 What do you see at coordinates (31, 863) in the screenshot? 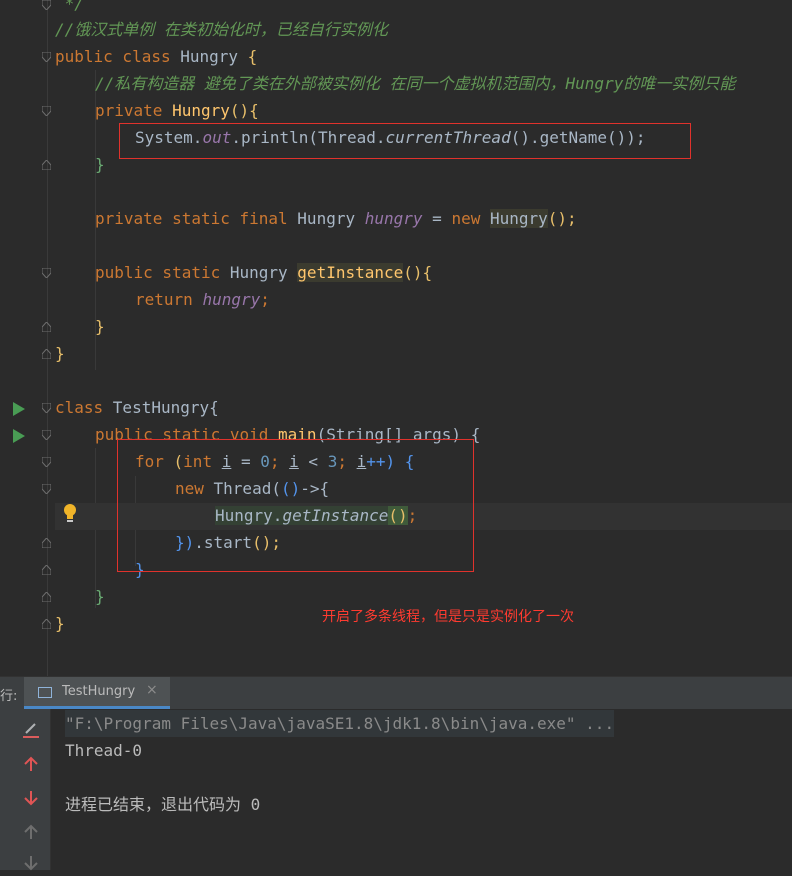
I see `arrow-down-icon` at bounding box center [31, 863].